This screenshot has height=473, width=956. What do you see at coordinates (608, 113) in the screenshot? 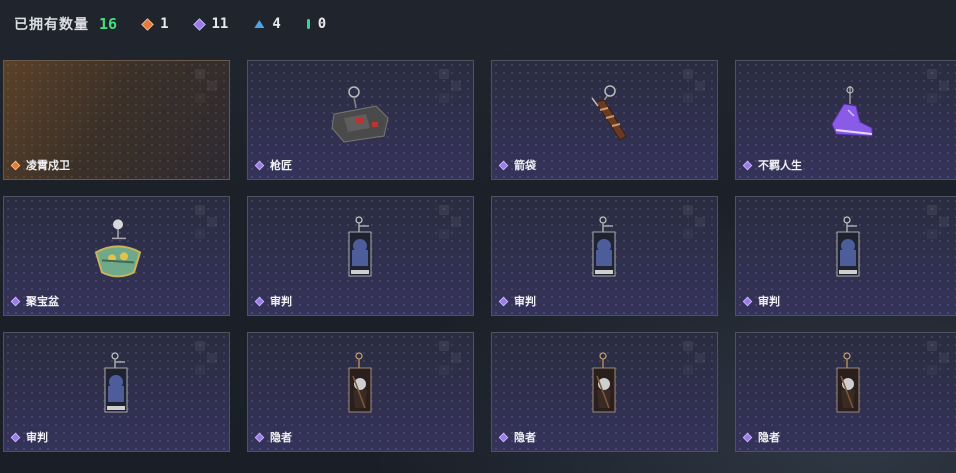
I see `quiver-keychain-icon` at bounding box center [608, 113].